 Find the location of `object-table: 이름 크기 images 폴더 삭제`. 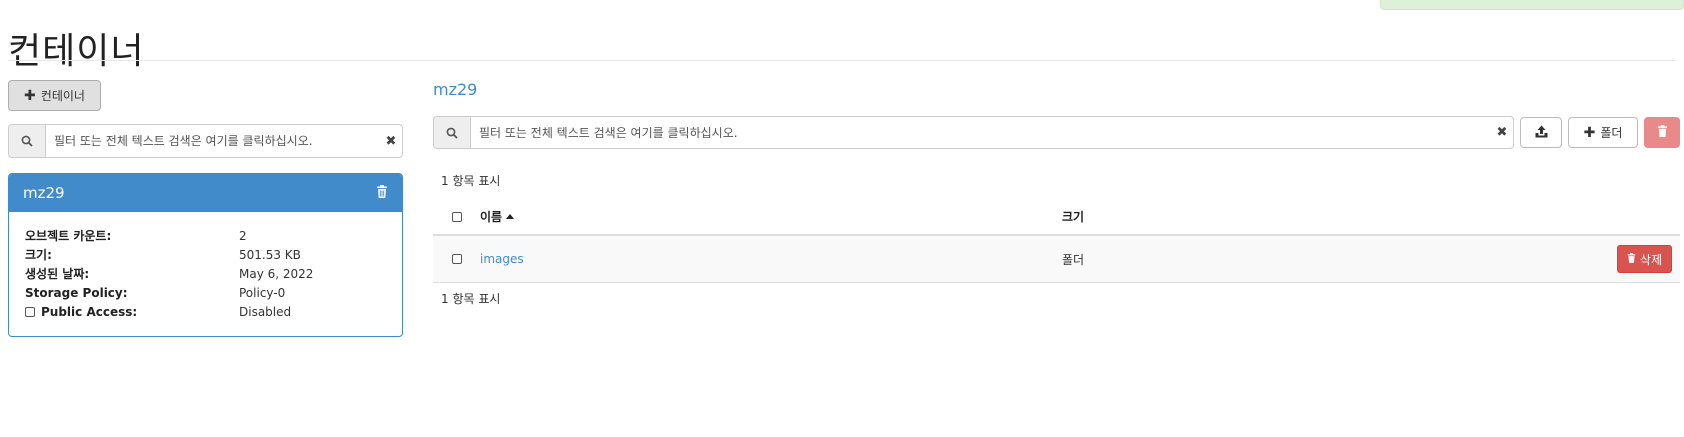

object-table: 이름 크기 images 폴더 삭제 is located at coordinates (1056, 241).